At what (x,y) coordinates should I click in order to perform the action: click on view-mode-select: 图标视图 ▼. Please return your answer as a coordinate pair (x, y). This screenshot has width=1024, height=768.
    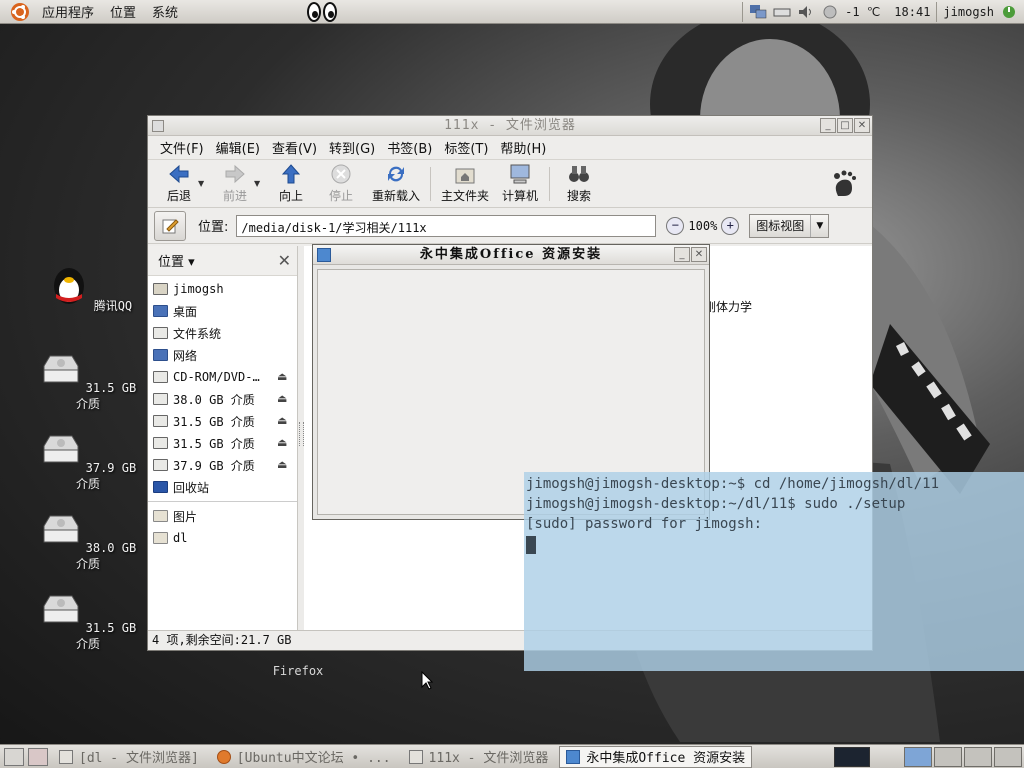
    Looking at the image, I should click on (789, 225).